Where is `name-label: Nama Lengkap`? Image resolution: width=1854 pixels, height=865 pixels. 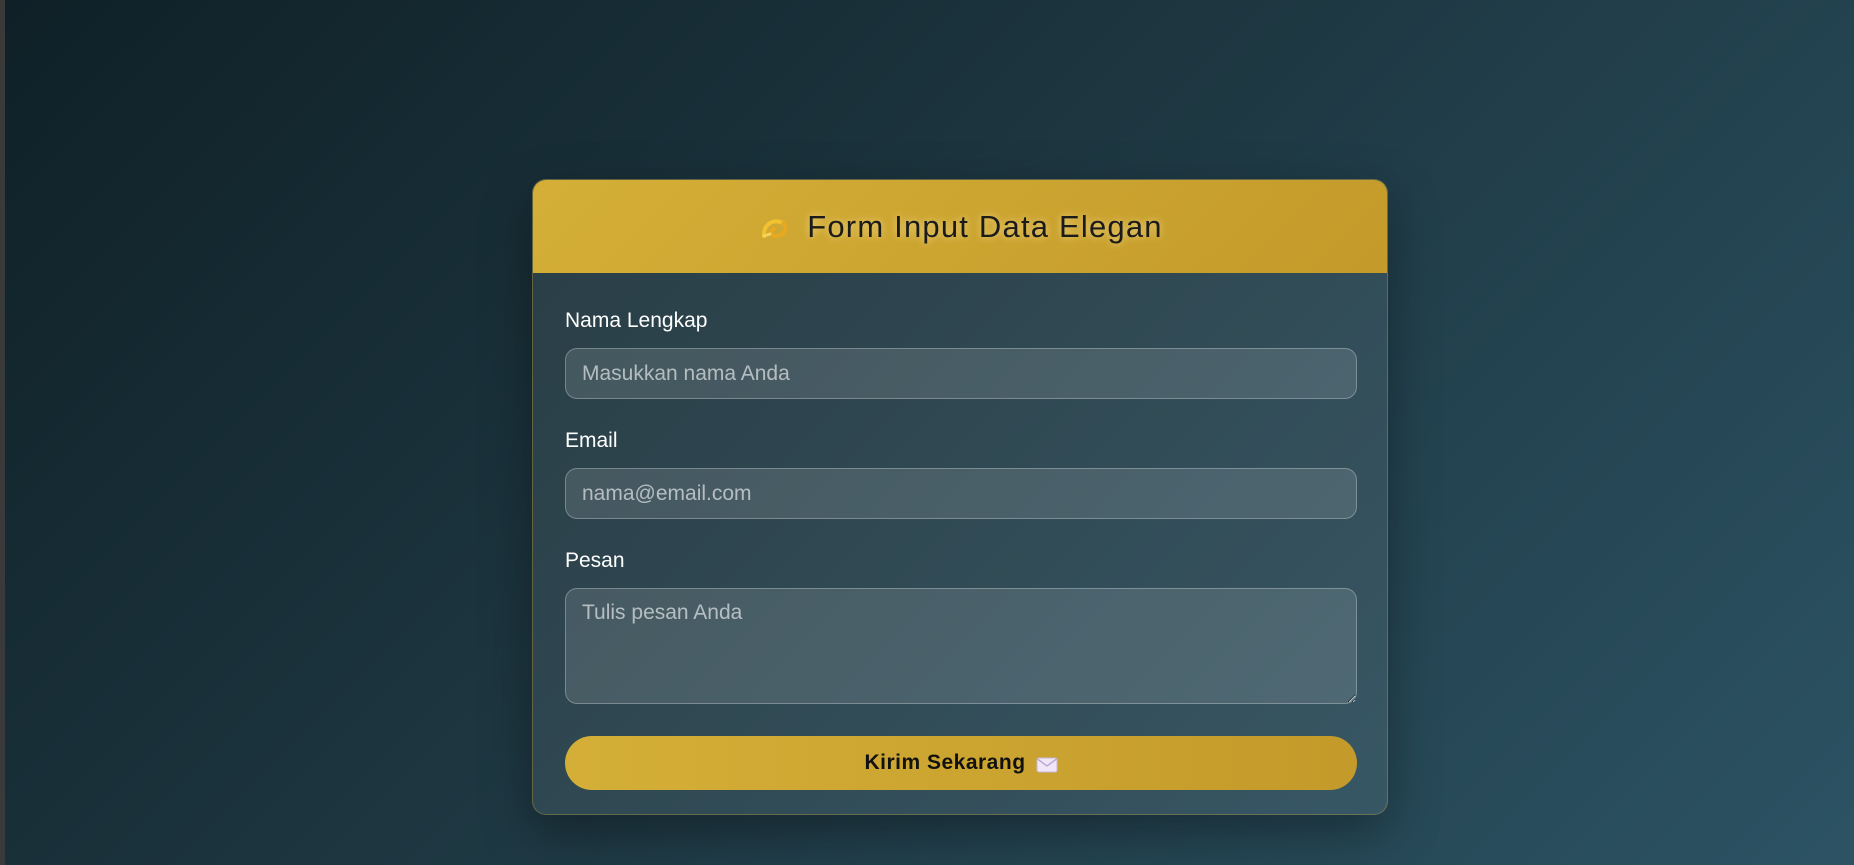 name-label: Nama Lengkap is located at coordinates (636, 320).